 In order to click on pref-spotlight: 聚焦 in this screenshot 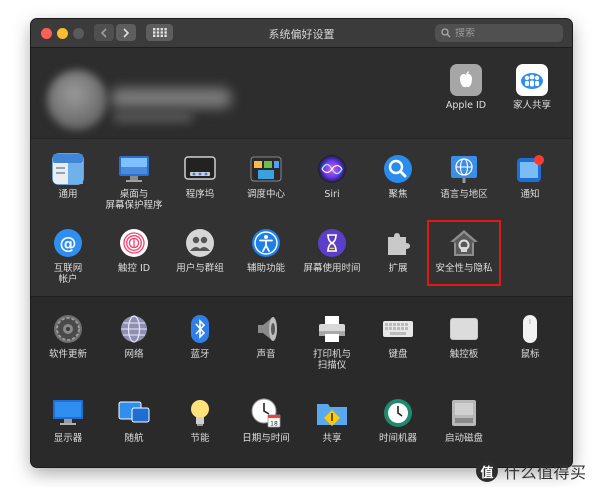, I will do `click(398, 176)`.